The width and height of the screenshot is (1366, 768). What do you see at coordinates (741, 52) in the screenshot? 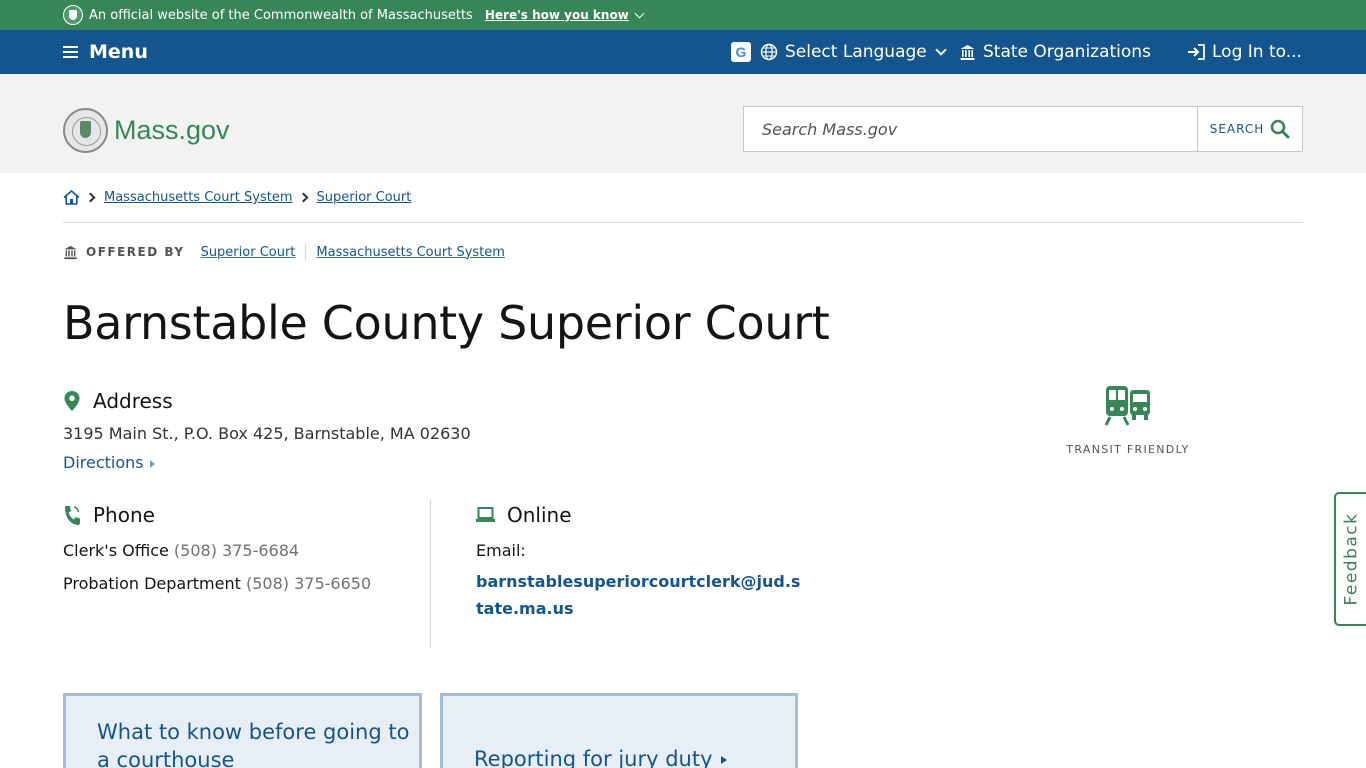
I see `google-translate-icon: G` at bounding box center [741, 52].